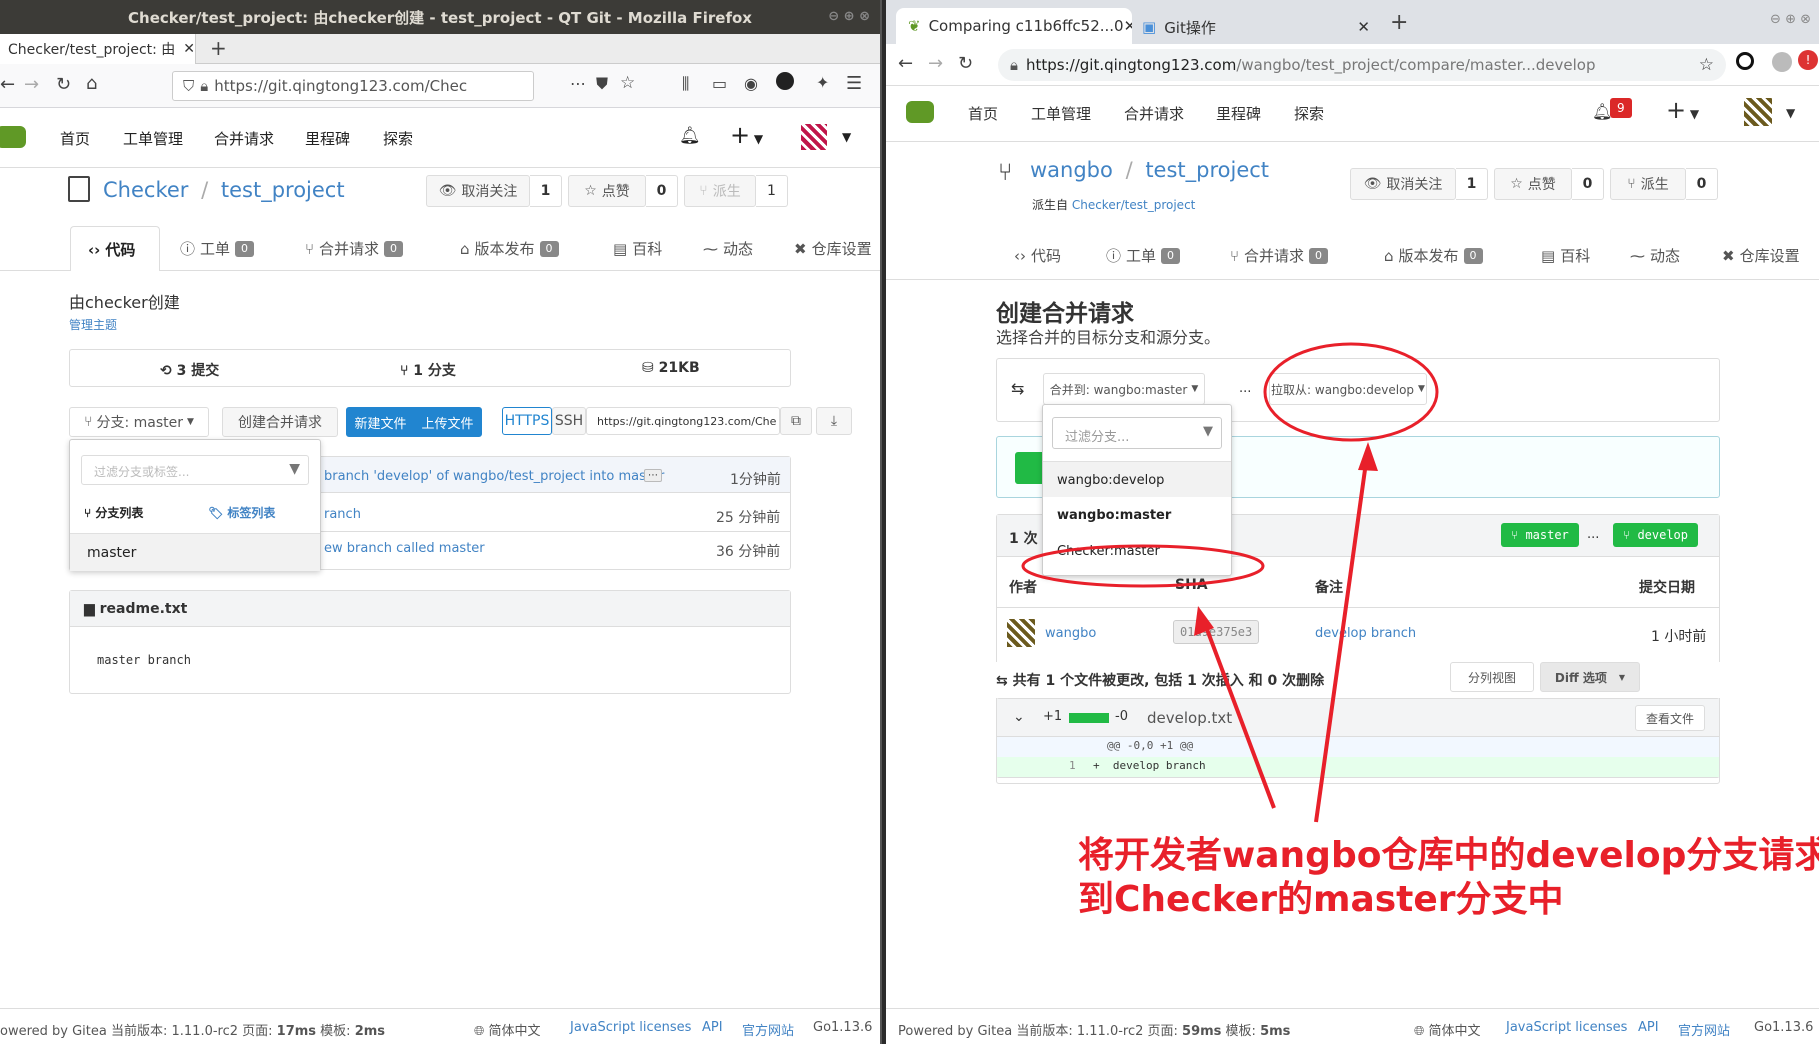 The height and width of the screenshot is (1044, 1819). I want to click on gitea-header: 首页 工单管理 合并请求 里程碑 探索 🔔︎ + ▼ ▼, so click(440, 138).